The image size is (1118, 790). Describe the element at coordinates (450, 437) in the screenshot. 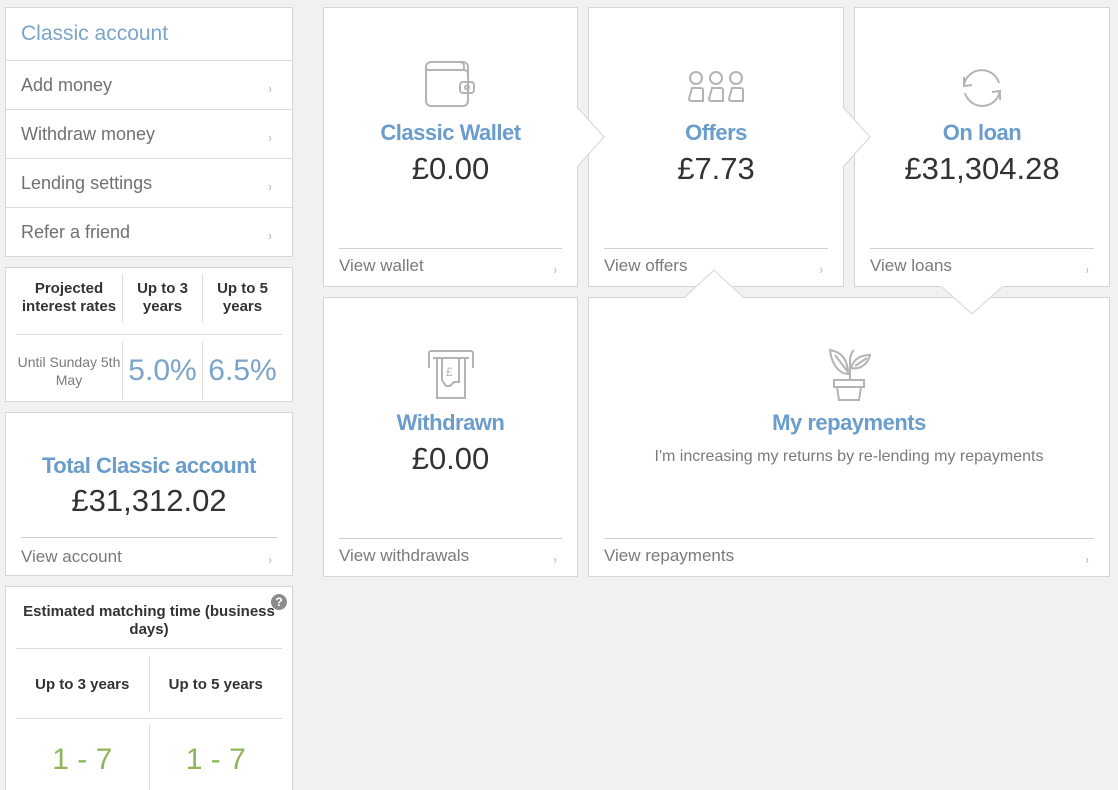

I see `withdrawn-tile: £ Withdrawn £0.00 View withdrawals ›` at that location.